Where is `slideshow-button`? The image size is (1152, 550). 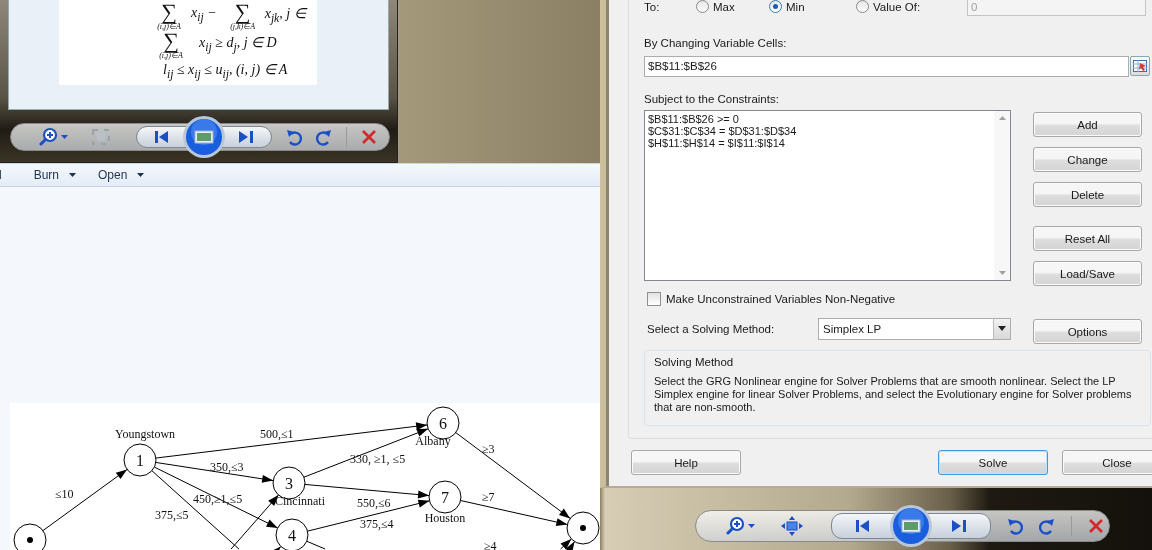 slideshow-button is located at coordinates (204, 137).